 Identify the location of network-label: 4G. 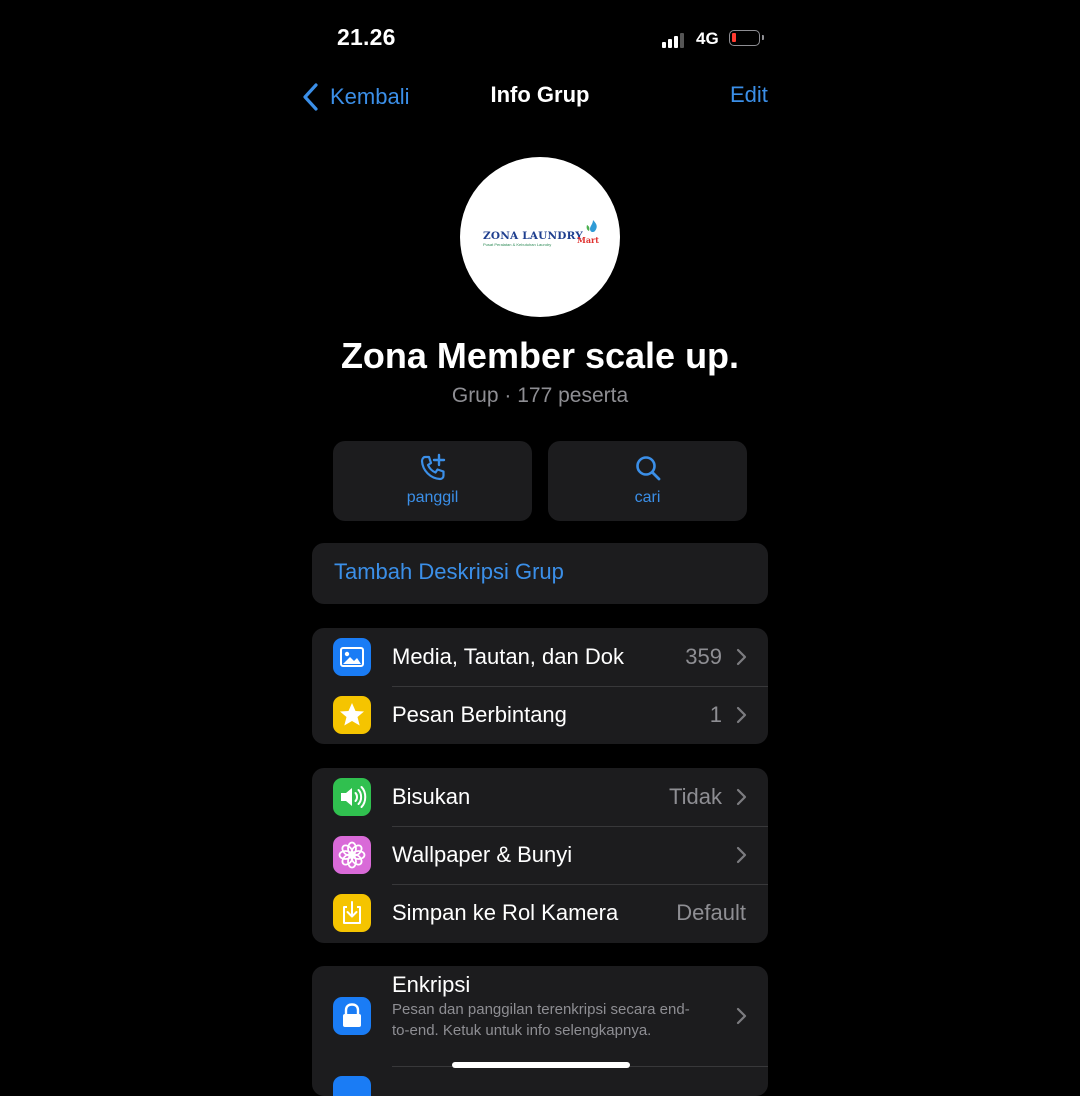
(707, 38).